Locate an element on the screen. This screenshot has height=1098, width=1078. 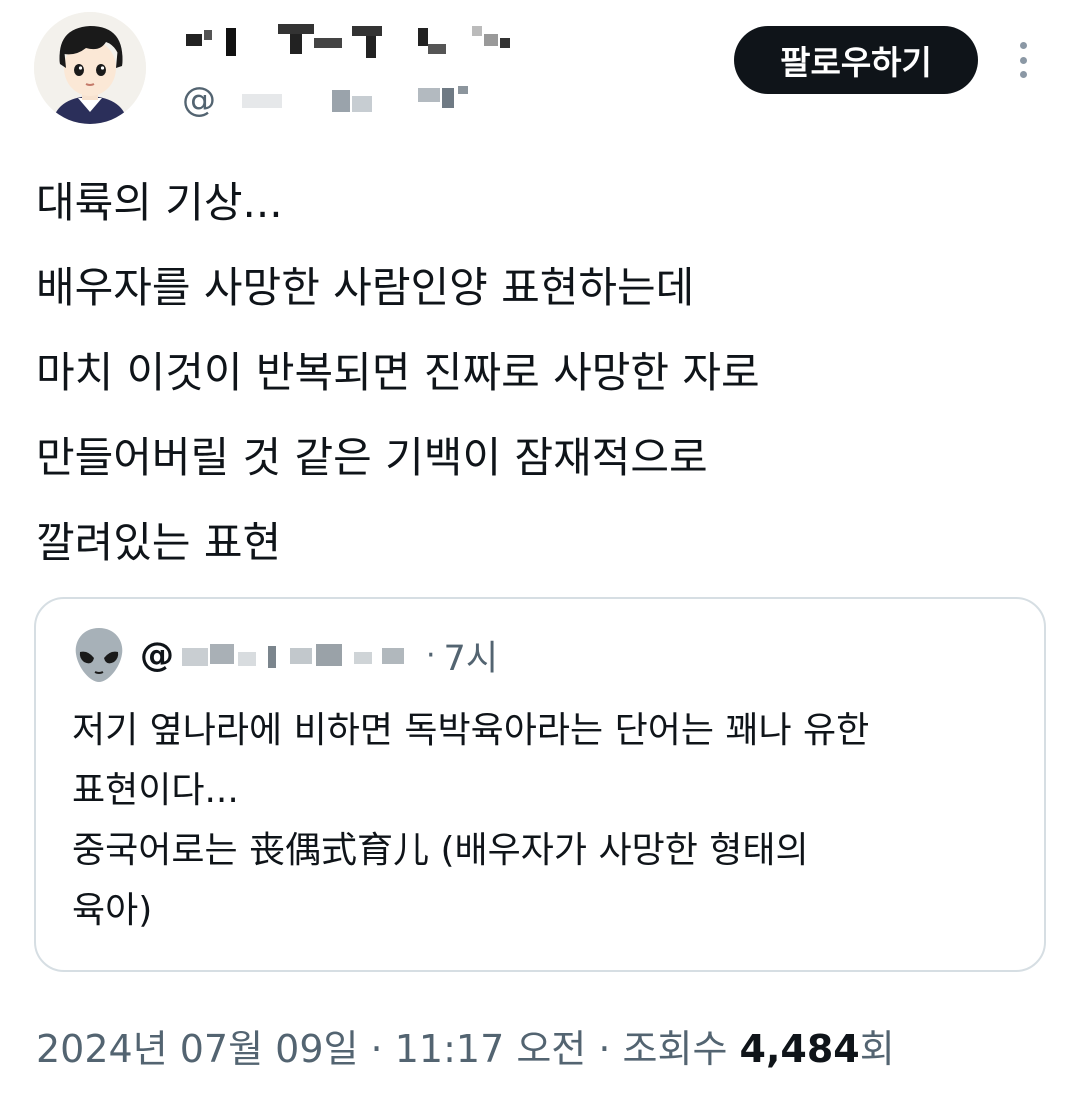
quoted-tweet-header: @ · 7시 is located at coordinates (285, 655).